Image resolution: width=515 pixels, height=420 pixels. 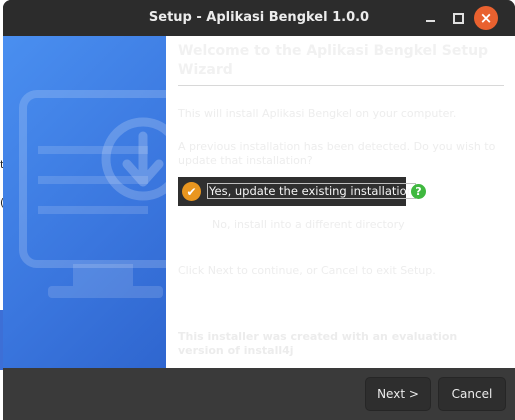 What do you see at coordinates (398, 394) in the screenshot?
I see `next-button: Next >` at bounding box center [398, 394].